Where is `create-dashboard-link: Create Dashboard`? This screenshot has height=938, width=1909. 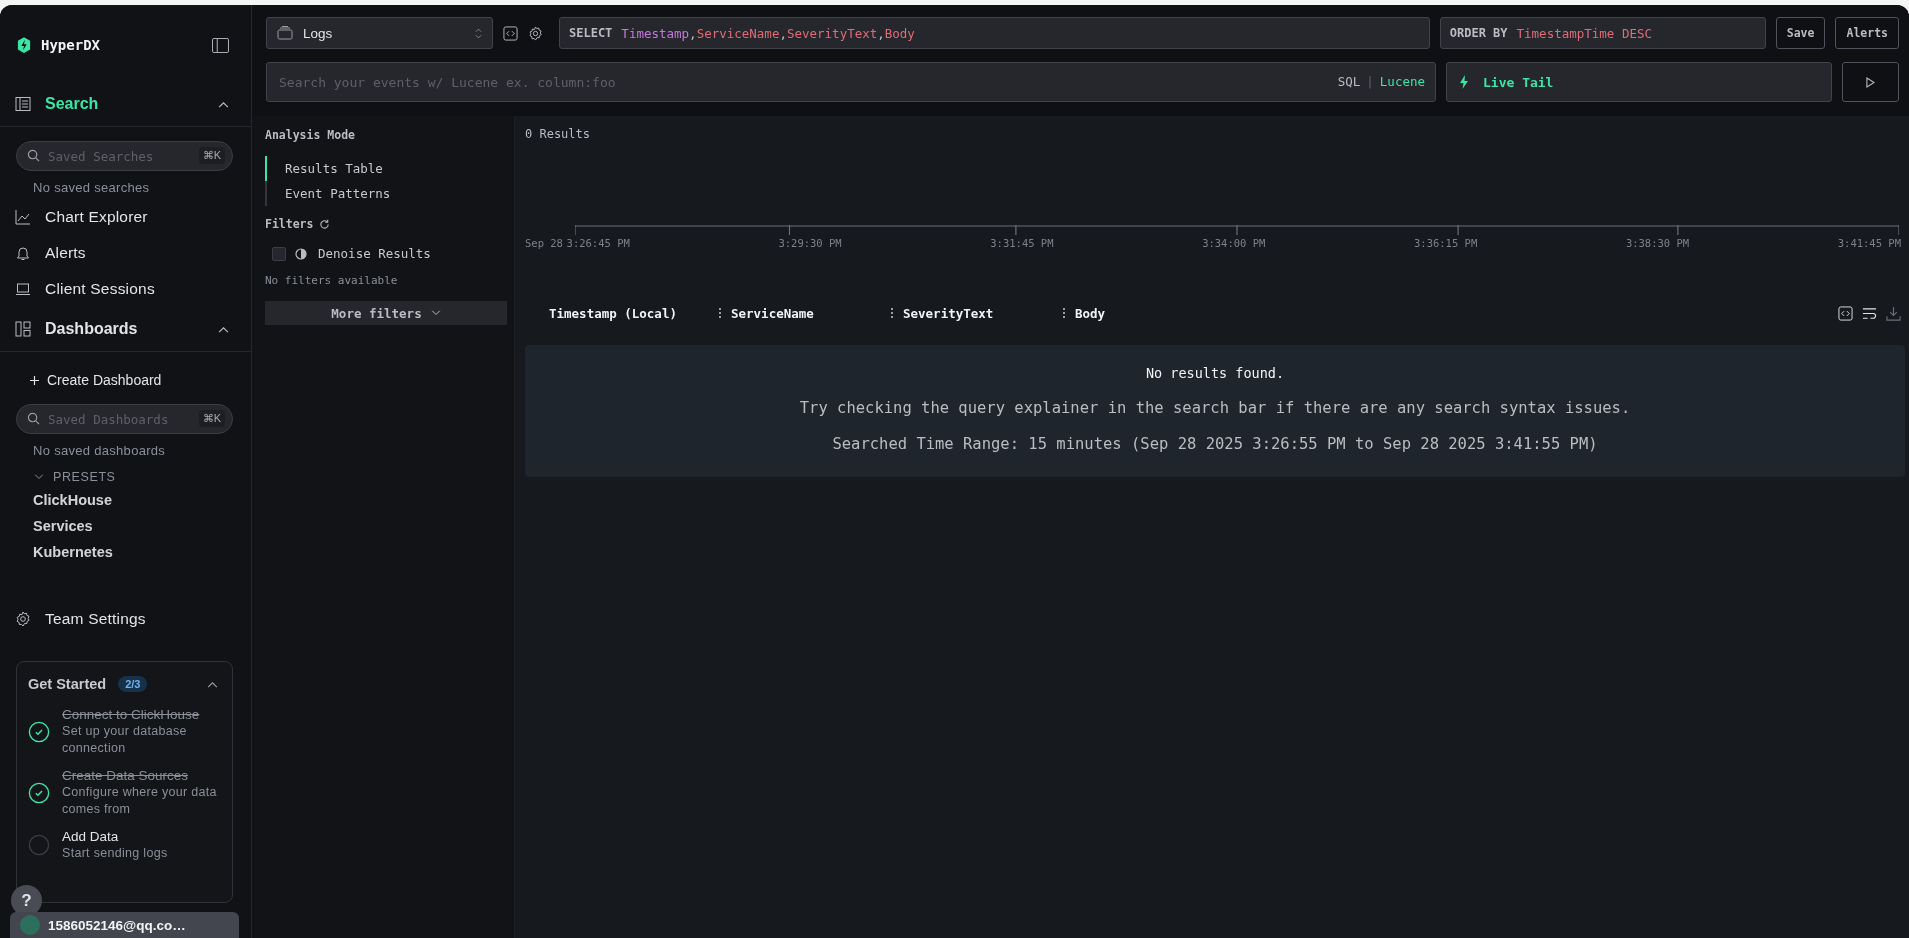 create-dashboard-link: Create Dashboard is located at coordinates (125, 371).